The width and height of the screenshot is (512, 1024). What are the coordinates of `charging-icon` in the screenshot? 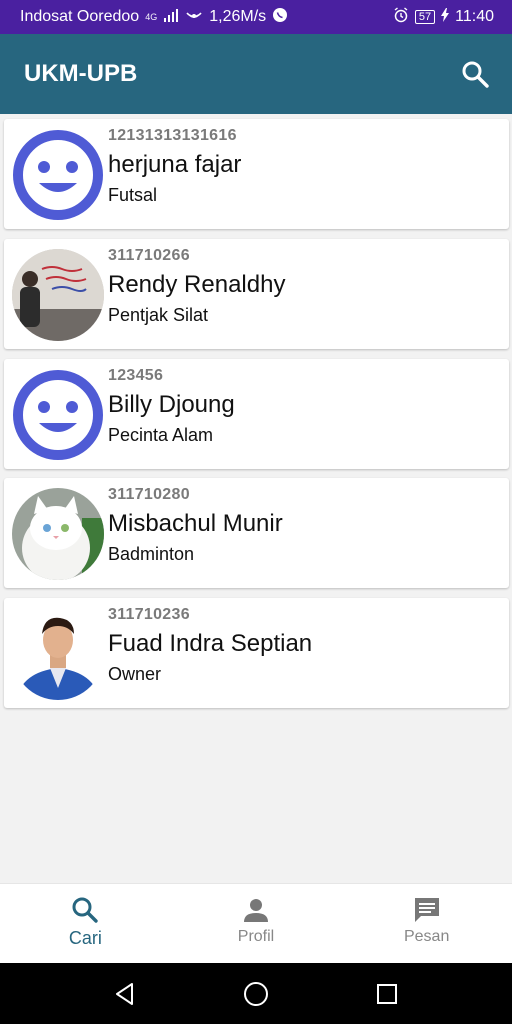 It's located at (445, 17).